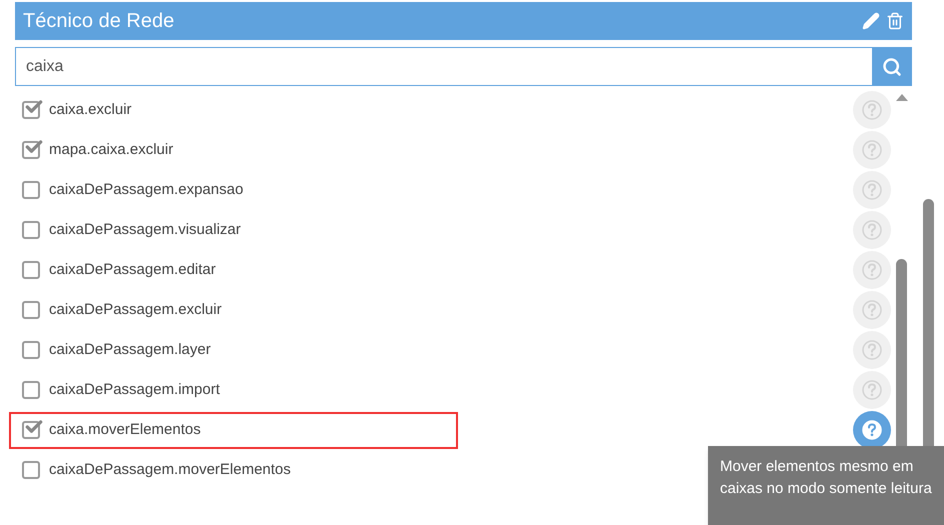 Image resolution: width=944 pixels, height=525 pixels. I want to click on permission-label: caixaDePassagem.editar, so click(132, 270).